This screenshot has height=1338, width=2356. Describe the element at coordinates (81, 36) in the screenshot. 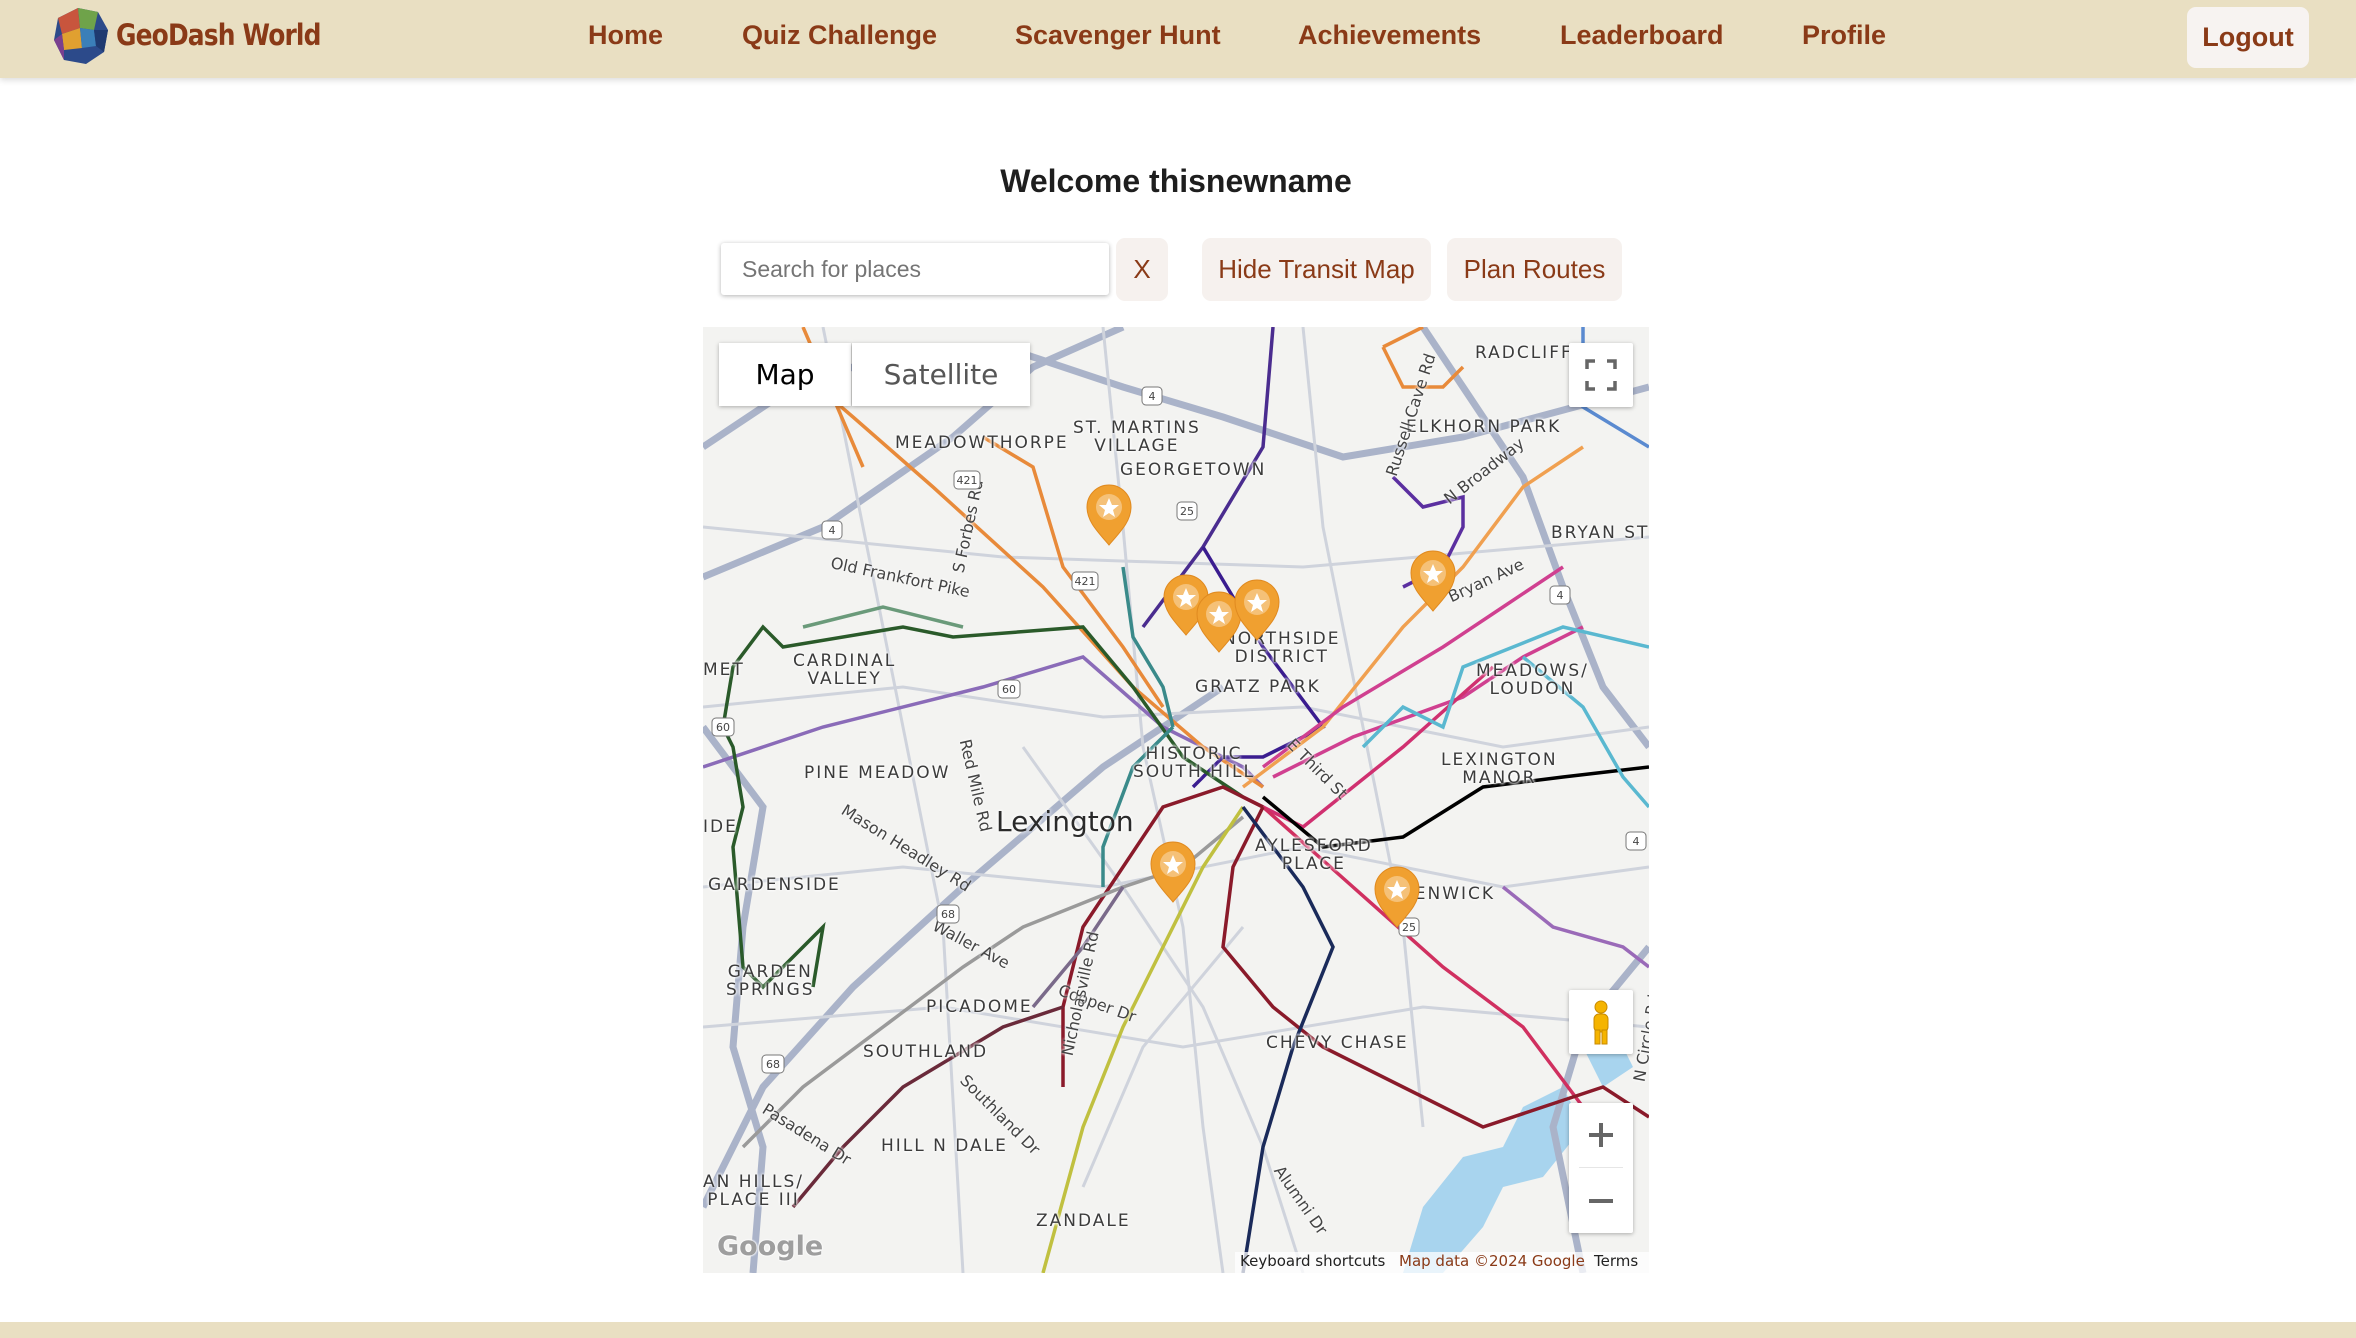

I see `globe-logo-icon` at that location.